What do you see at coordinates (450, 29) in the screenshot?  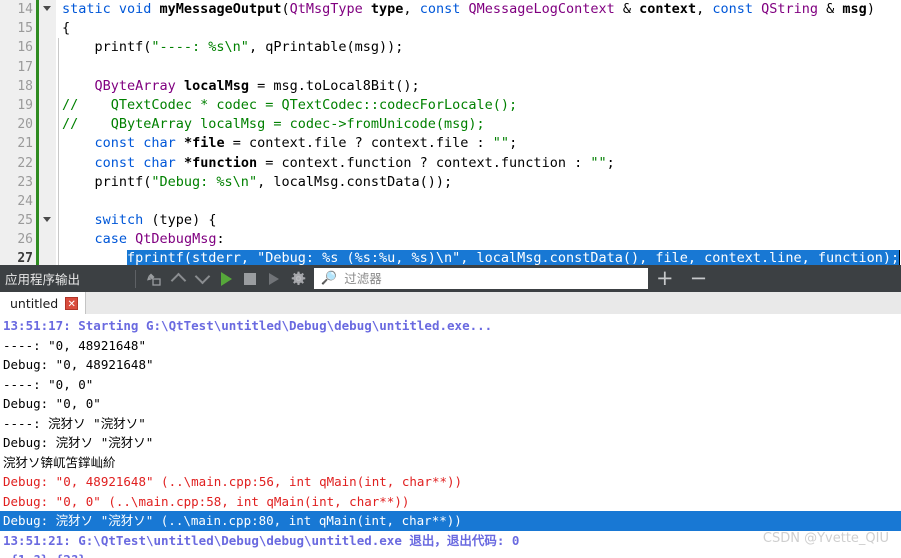 I see `code-line: 15 {` at bounding box center [450, 29].